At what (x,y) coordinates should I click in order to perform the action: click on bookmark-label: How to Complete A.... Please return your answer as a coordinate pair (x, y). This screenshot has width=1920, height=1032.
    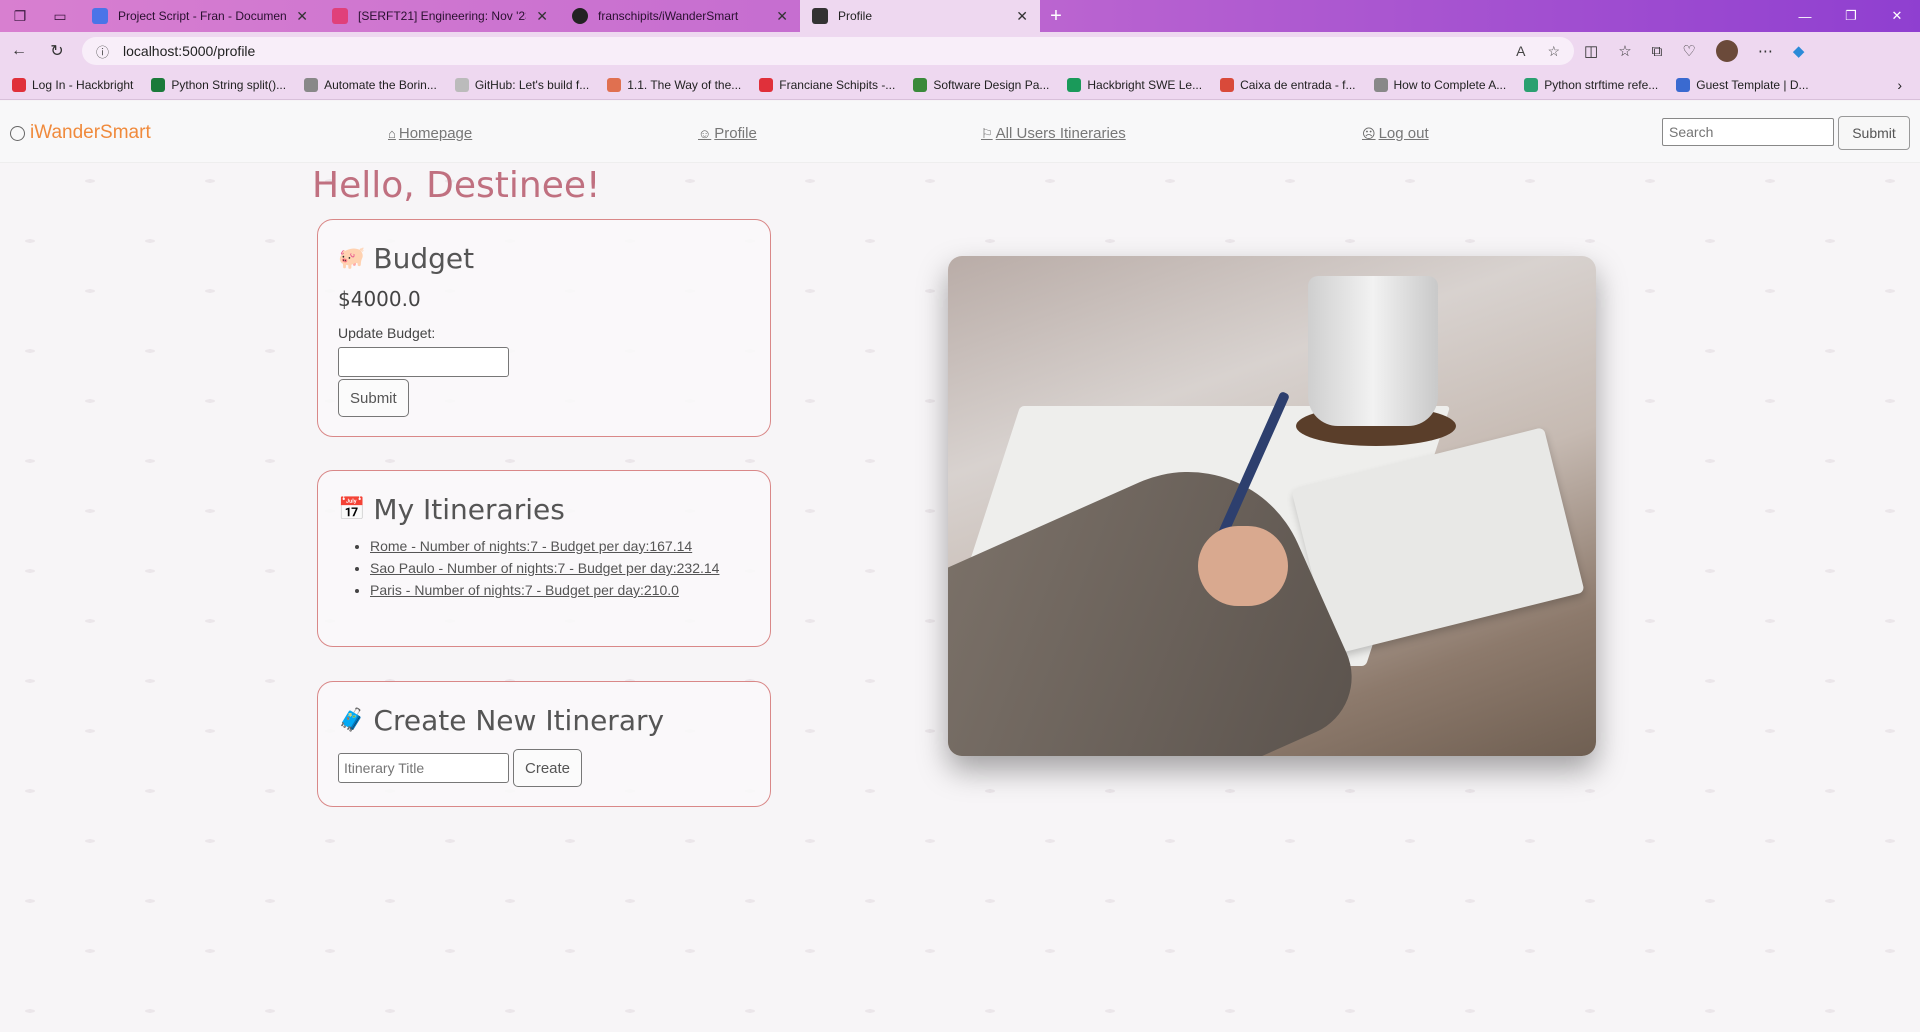
    Looking at the image, I should click on (1450, 84).